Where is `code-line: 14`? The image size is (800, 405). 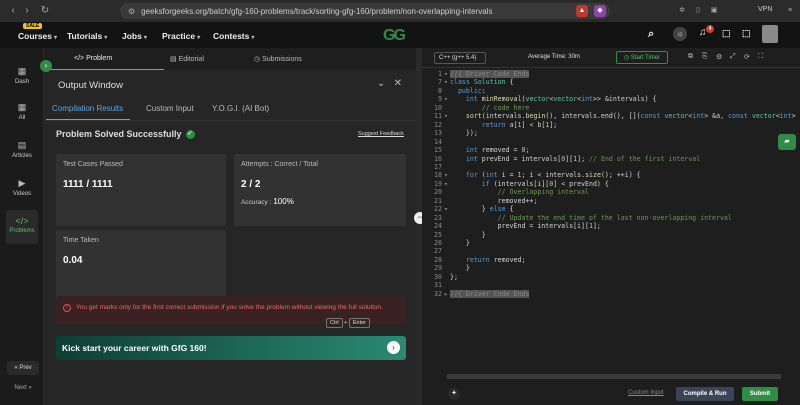
code-line: 14 is located at coordinates (607, 142).